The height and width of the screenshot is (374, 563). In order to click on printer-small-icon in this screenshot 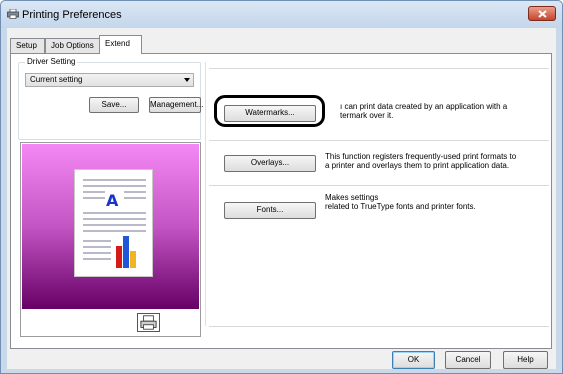, I will do `click(148, 322)`.